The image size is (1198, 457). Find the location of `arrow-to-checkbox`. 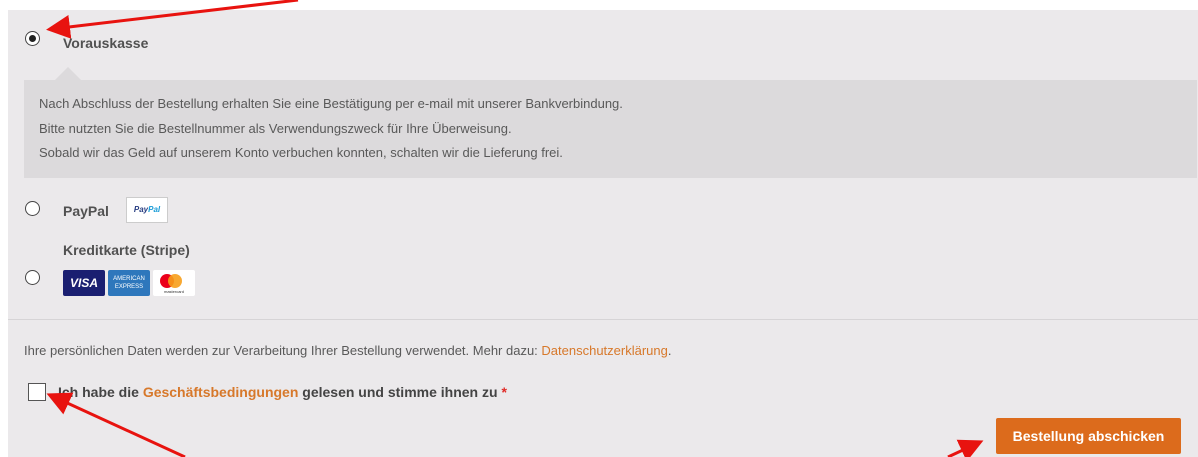

arrow-to-checkbox is located at coordinates (116, 424).